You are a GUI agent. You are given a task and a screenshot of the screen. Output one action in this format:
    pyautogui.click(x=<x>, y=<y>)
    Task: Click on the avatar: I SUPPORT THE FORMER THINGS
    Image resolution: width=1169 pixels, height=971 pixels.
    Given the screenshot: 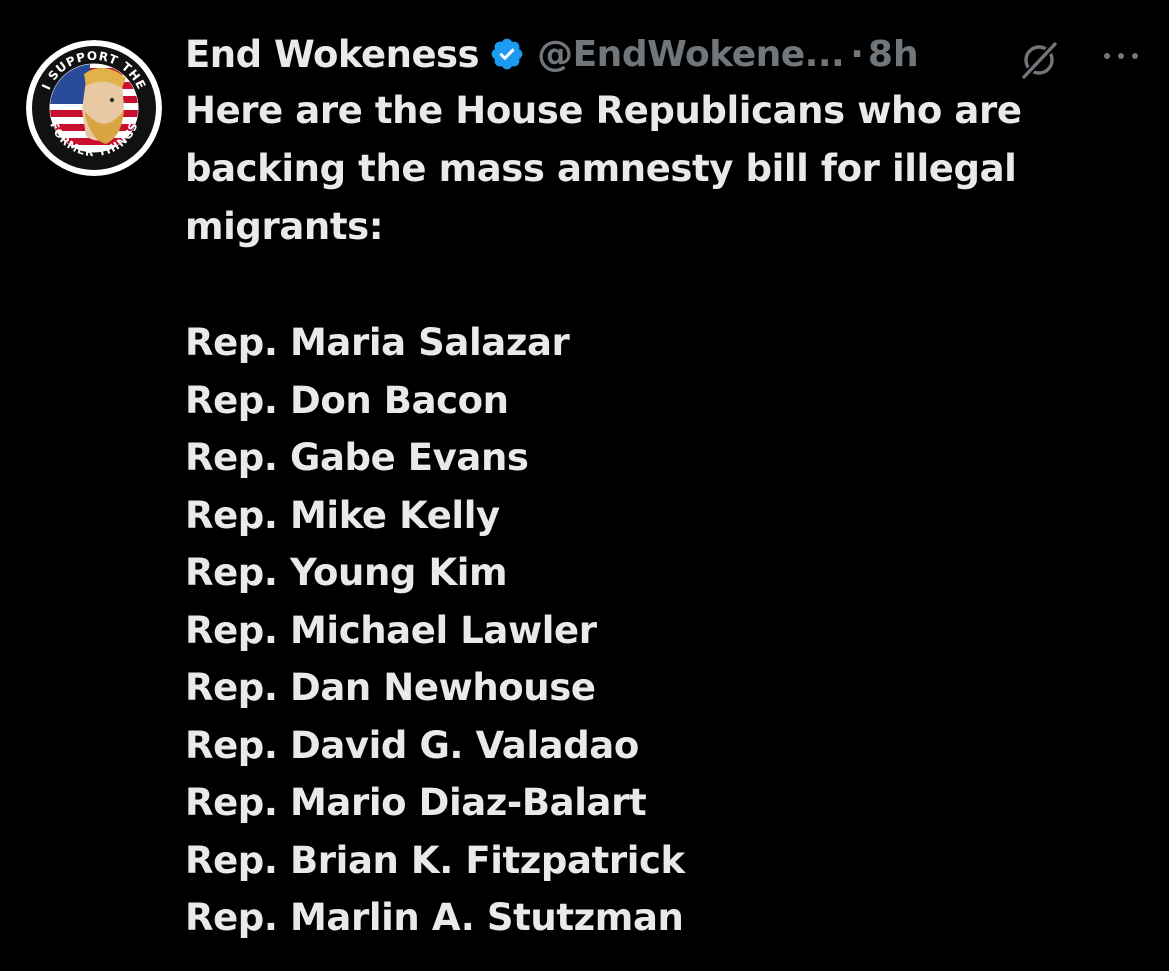 What is the action you would take?
    pyautogui.click(x=94, y=108)
    